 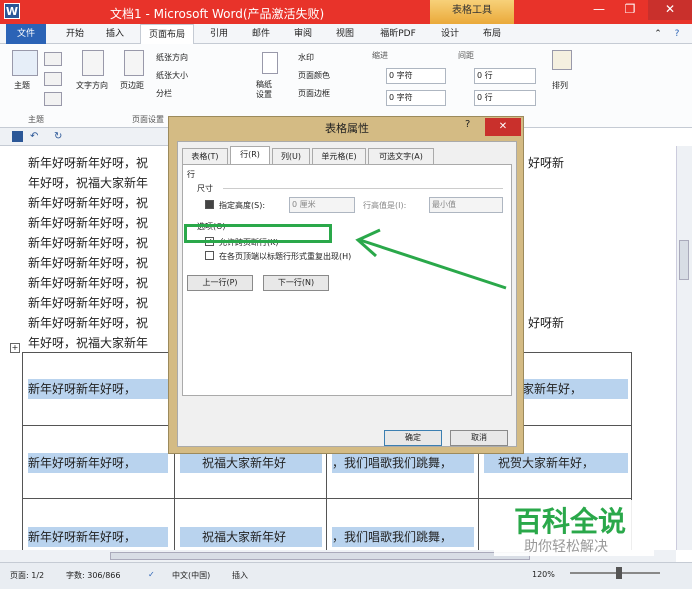 I want to click on specify-height-checkbox, so click(x=209, y=204).